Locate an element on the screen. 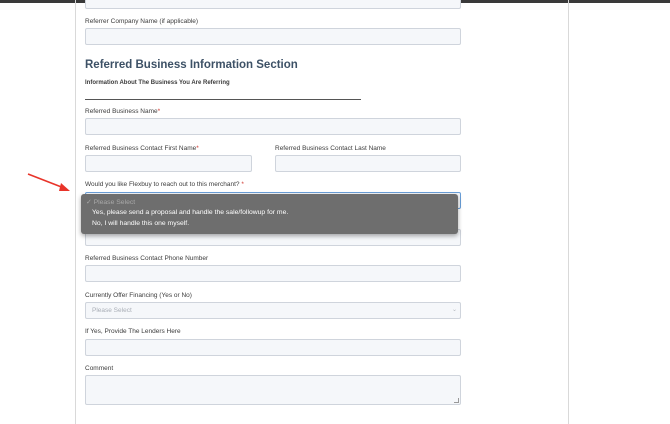  referrer-company-input is located at coordinates (273, 36).